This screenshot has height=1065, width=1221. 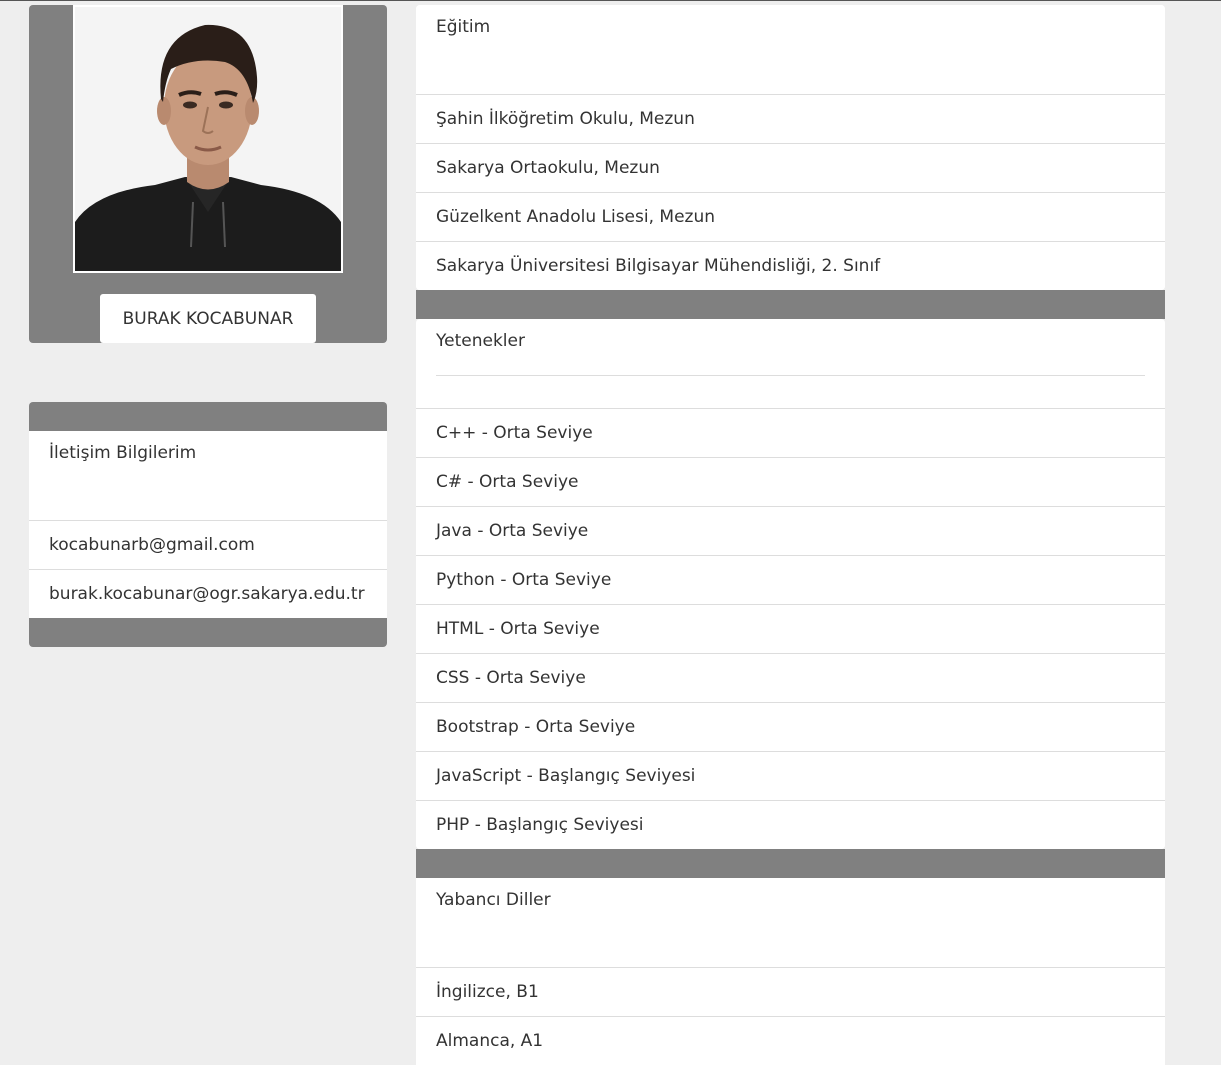 I want to click on education-item: Güzelkent Anadolu Lisesi, Mezun, so click(x=790, y=216).